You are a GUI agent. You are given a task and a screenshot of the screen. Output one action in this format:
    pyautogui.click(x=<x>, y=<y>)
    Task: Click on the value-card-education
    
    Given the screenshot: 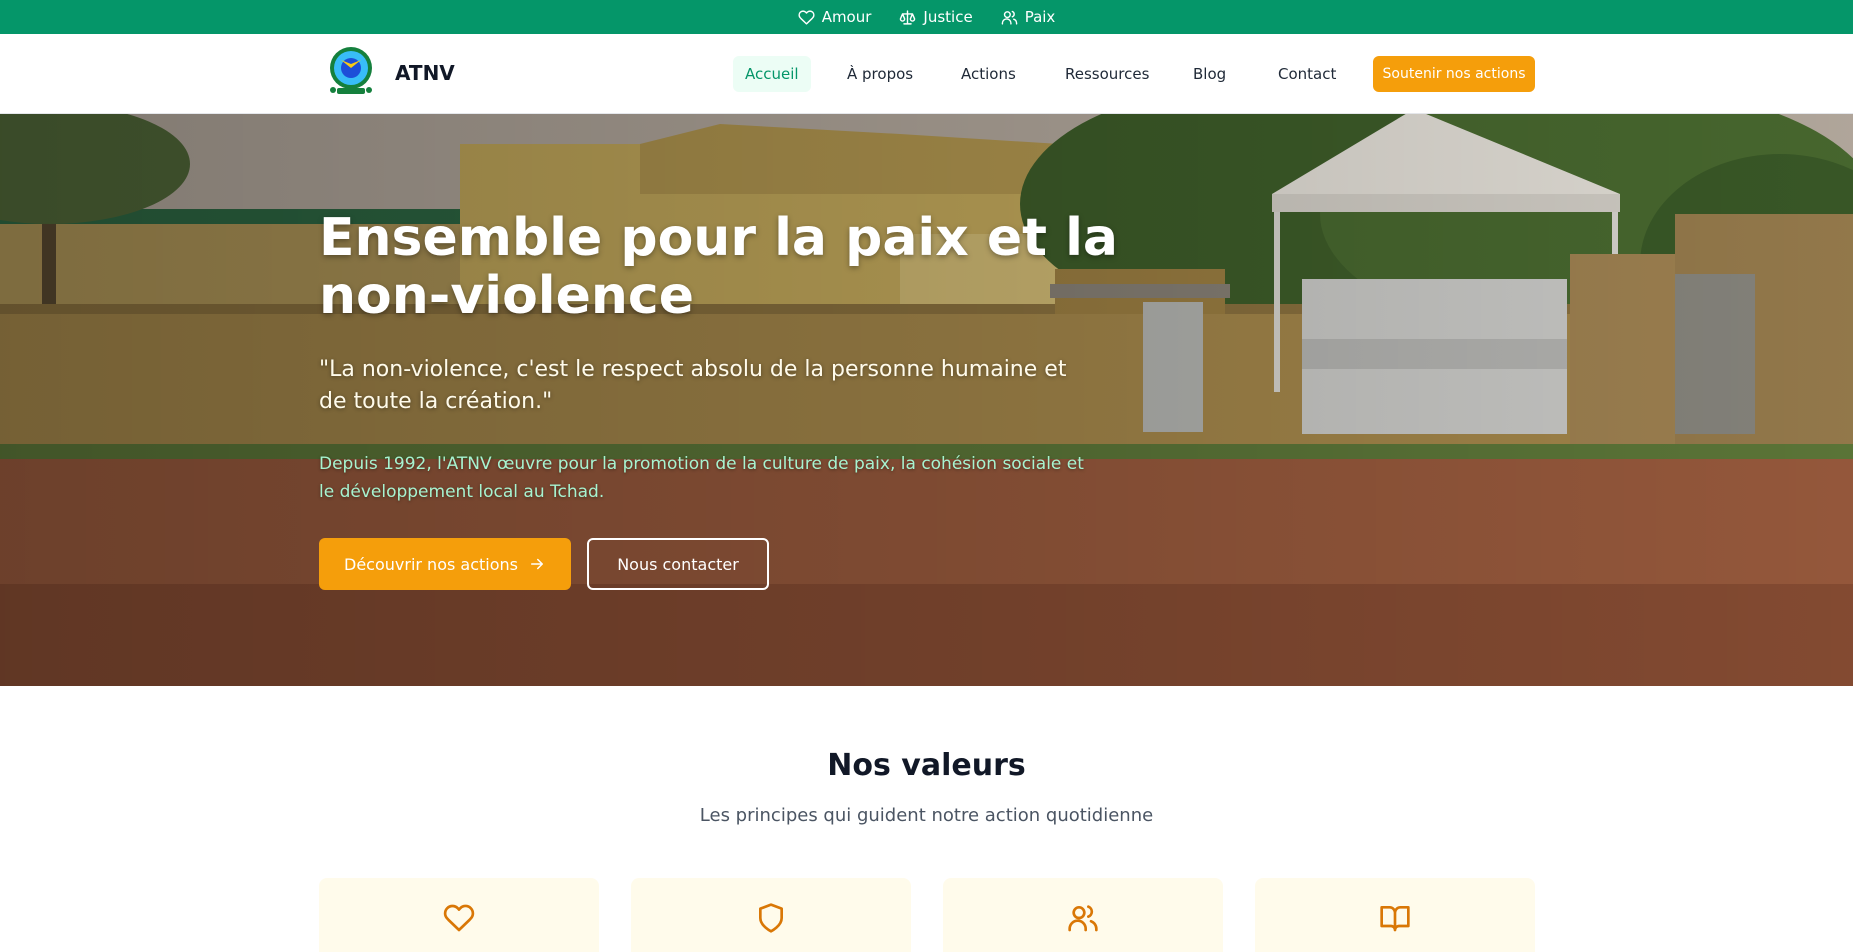 What is the action you would take?
    pyautogui.click(x=1395, y=915)
    